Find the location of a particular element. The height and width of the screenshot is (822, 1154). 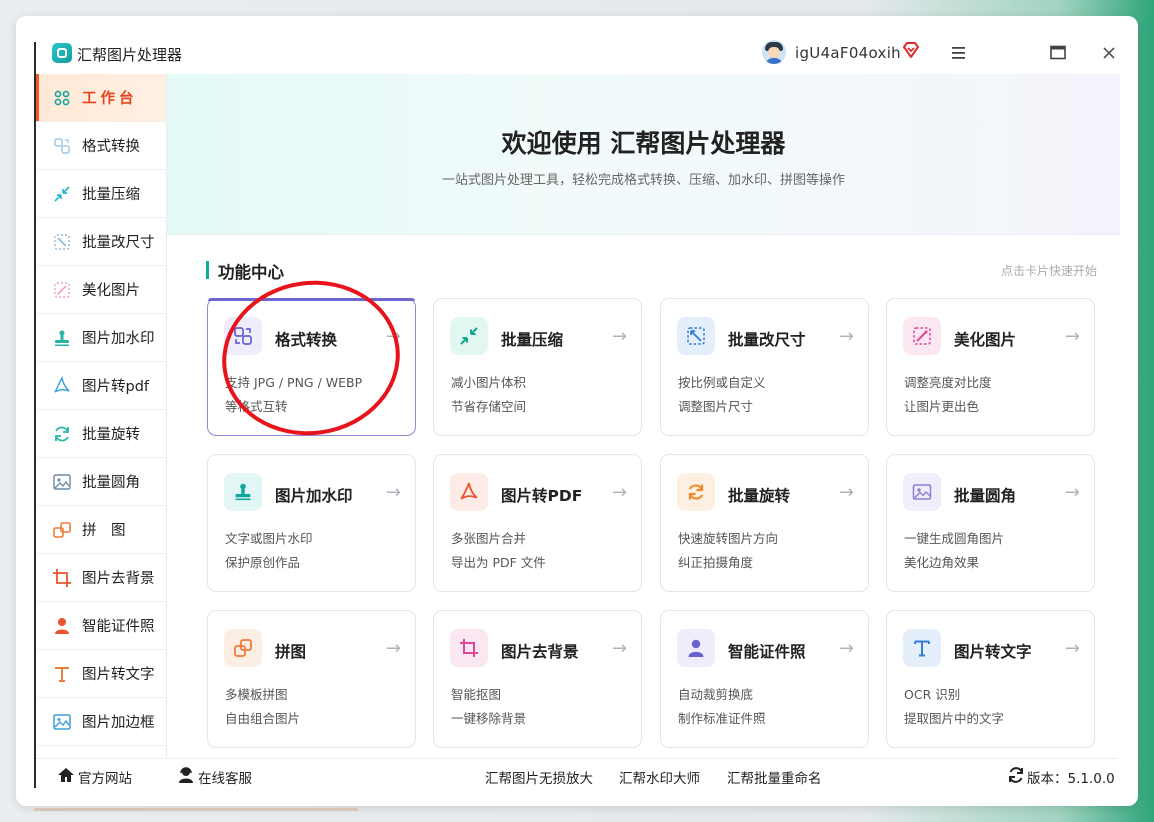

card-desc-line2: 节省存储空间 is located at coordinates (489, 406).